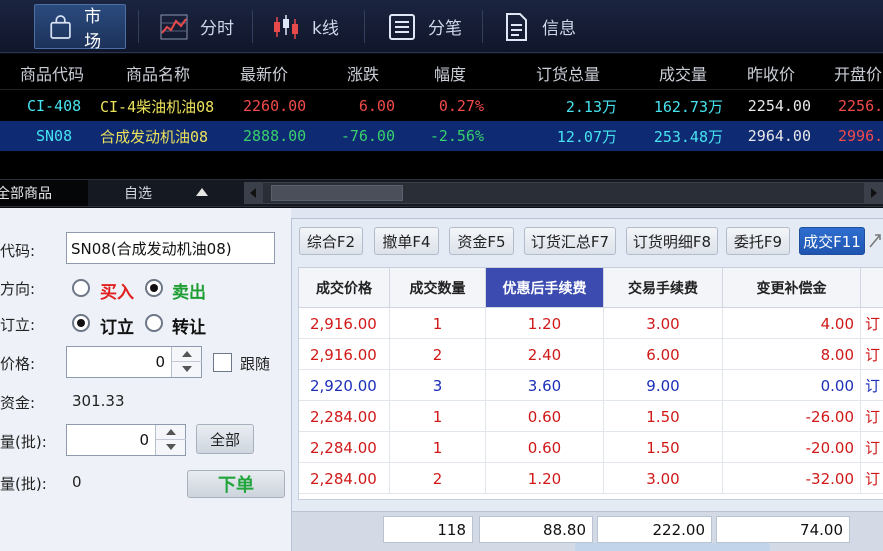 The width and height of the screenshot is (883, 551). Describe the element at coordinates (424, 26) in the screenshot. I see `toolbar-ticks-button: 分笔` at that location.